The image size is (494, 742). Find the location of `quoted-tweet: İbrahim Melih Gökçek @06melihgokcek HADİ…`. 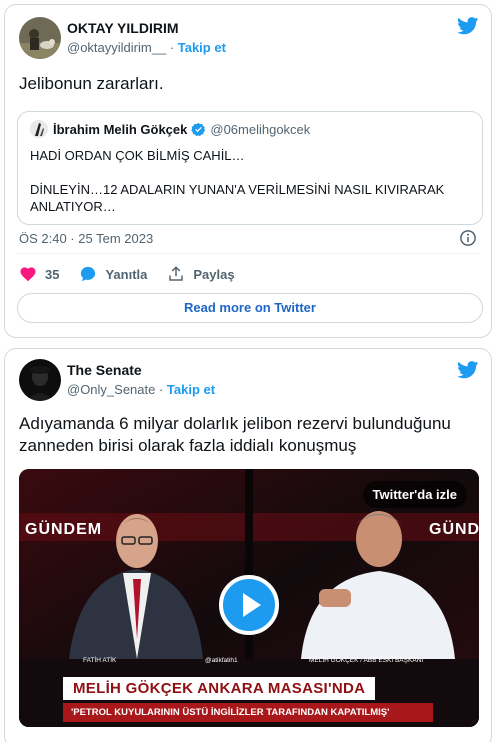

quoted-tweet: İbrahim Melih Gökçek @06melihgokcek HADİ… is located at coordinates (250, 168).